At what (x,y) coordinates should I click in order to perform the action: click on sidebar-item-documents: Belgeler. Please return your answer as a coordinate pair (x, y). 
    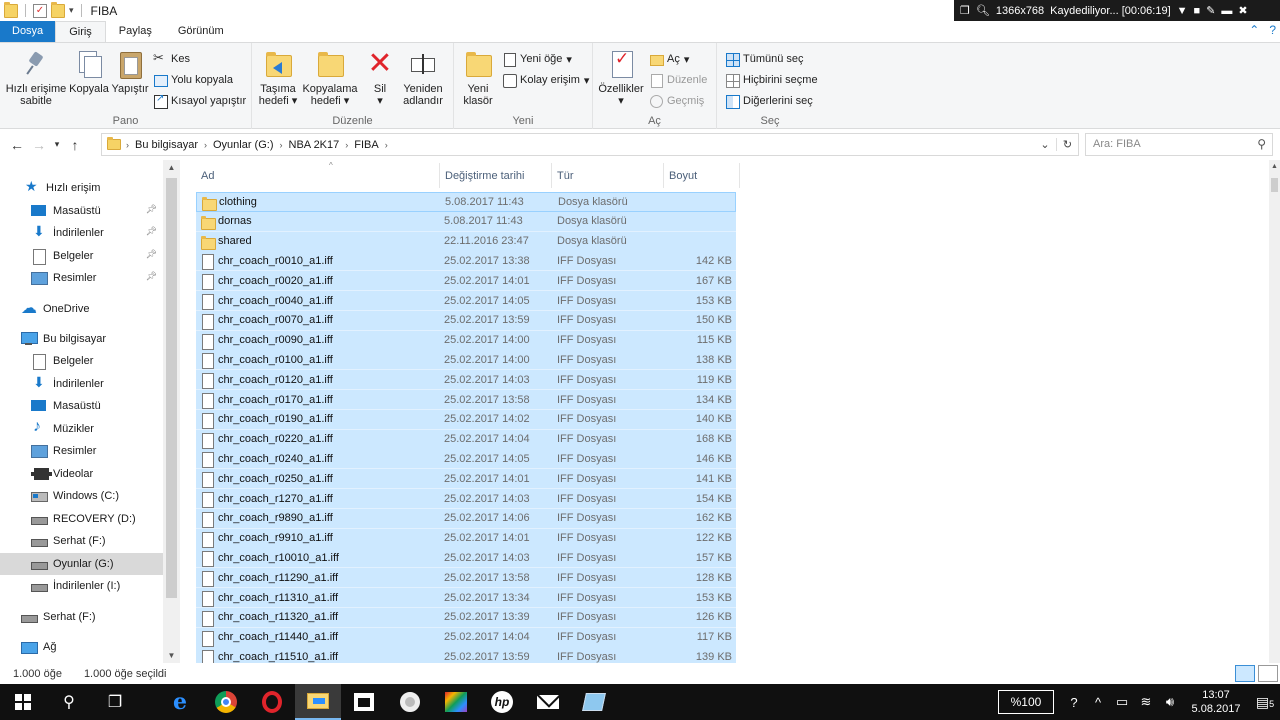
    Looking at the image, I should click on (81, 361).